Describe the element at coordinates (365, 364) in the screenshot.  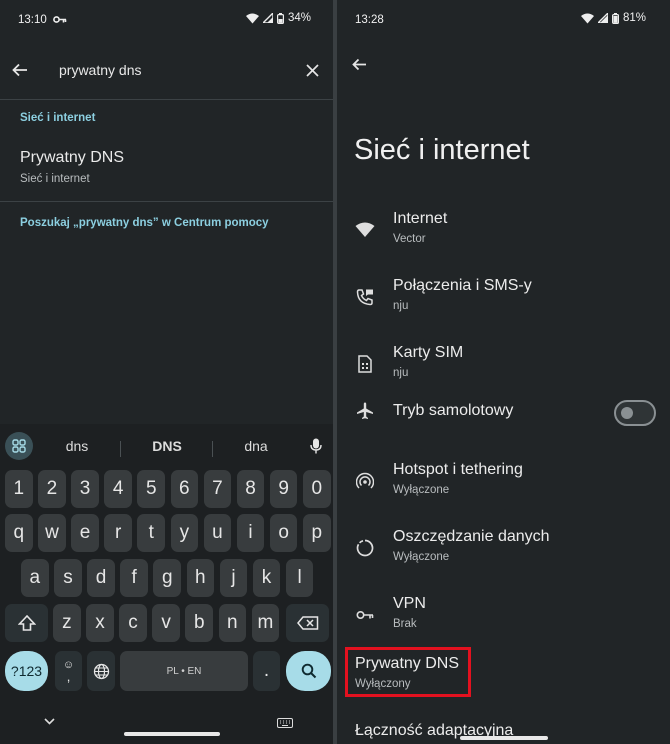
I see `sim-card-icon` at that location.